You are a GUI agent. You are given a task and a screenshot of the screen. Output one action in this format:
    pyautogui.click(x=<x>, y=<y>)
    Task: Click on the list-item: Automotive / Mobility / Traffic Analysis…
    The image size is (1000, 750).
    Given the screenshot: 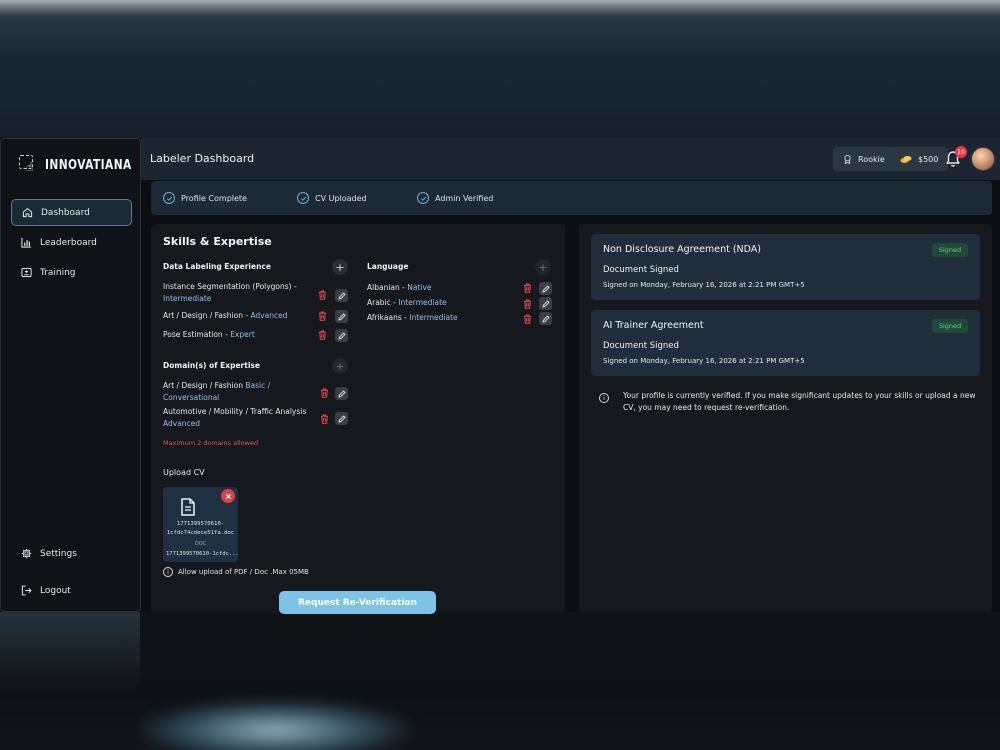 What is the action you would take?
    pyautogui.click(x=235, y=417)
    